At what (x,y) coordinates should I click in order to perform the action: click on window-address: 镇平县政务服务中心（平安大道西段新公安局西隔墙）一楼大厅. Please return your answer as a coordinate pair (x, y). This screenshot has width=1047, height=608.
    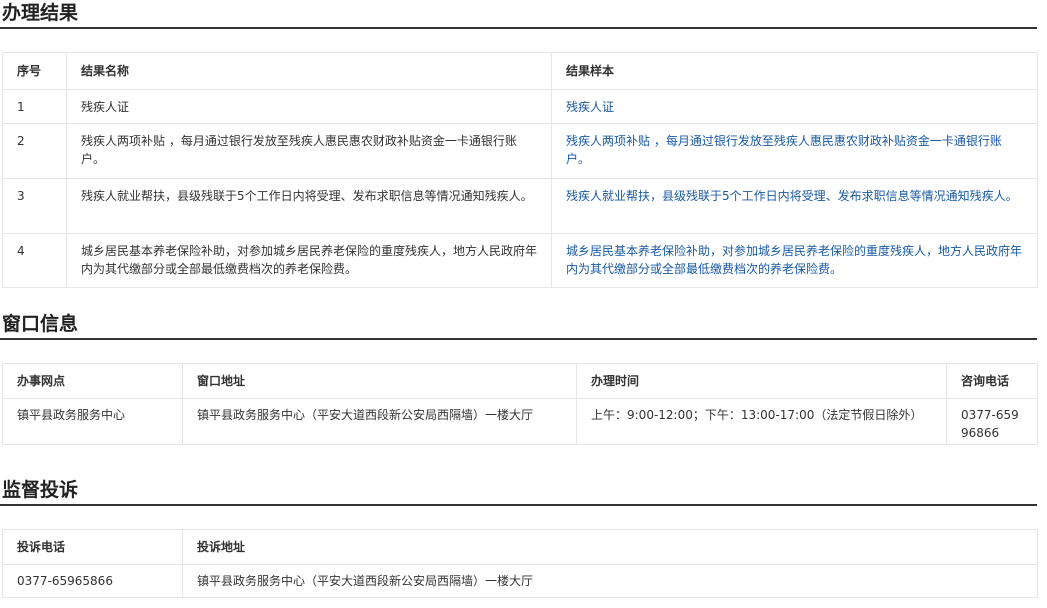
    Looking at the image, I should click on (379, 421).